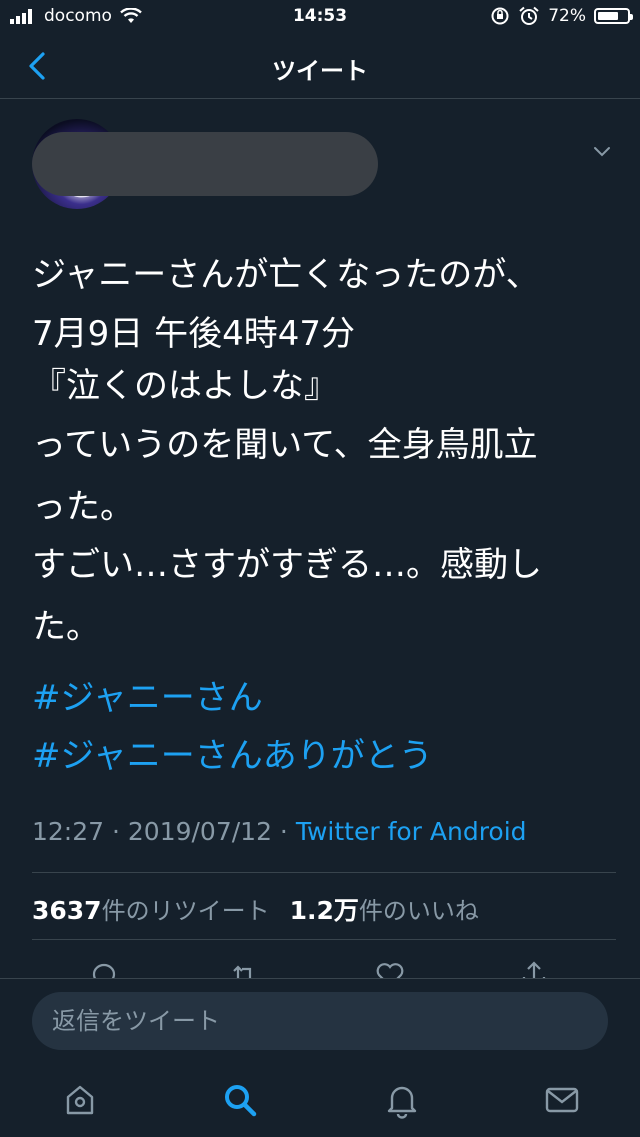 The width and height of the screenshot is (640, 1137). What do you see at coordinates (529, 15) in the screenshot?
I see `alarm-icon` at bounding box center [529, 15].